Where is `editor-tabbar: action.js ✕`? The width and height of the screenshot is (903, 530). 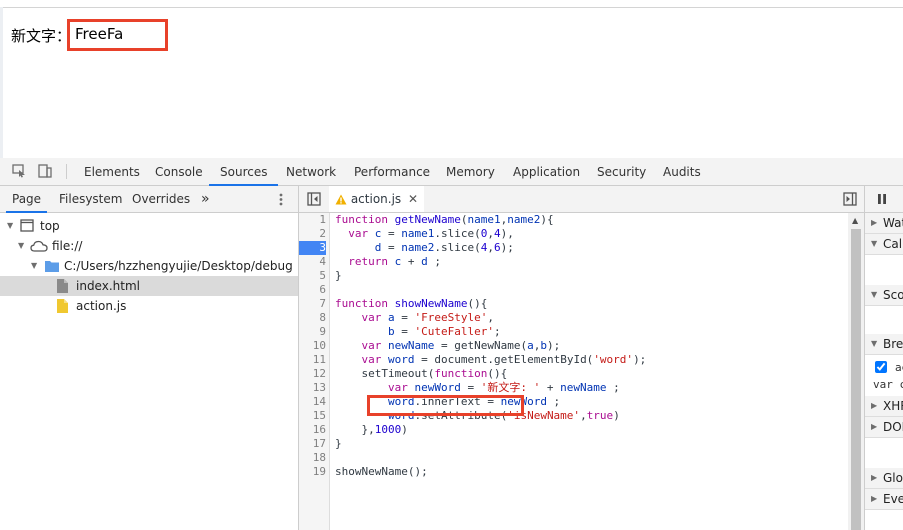 editor-tabbar: action.js ✕ is located at coordinates (581, 199).